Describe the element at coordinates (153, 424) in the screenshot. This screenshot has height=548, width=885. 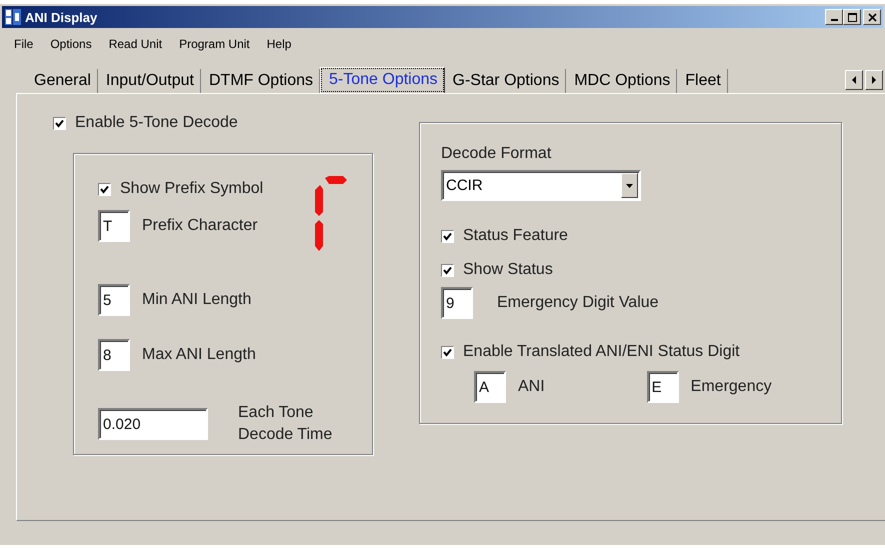
I see `input-field: 0.020` at that location.